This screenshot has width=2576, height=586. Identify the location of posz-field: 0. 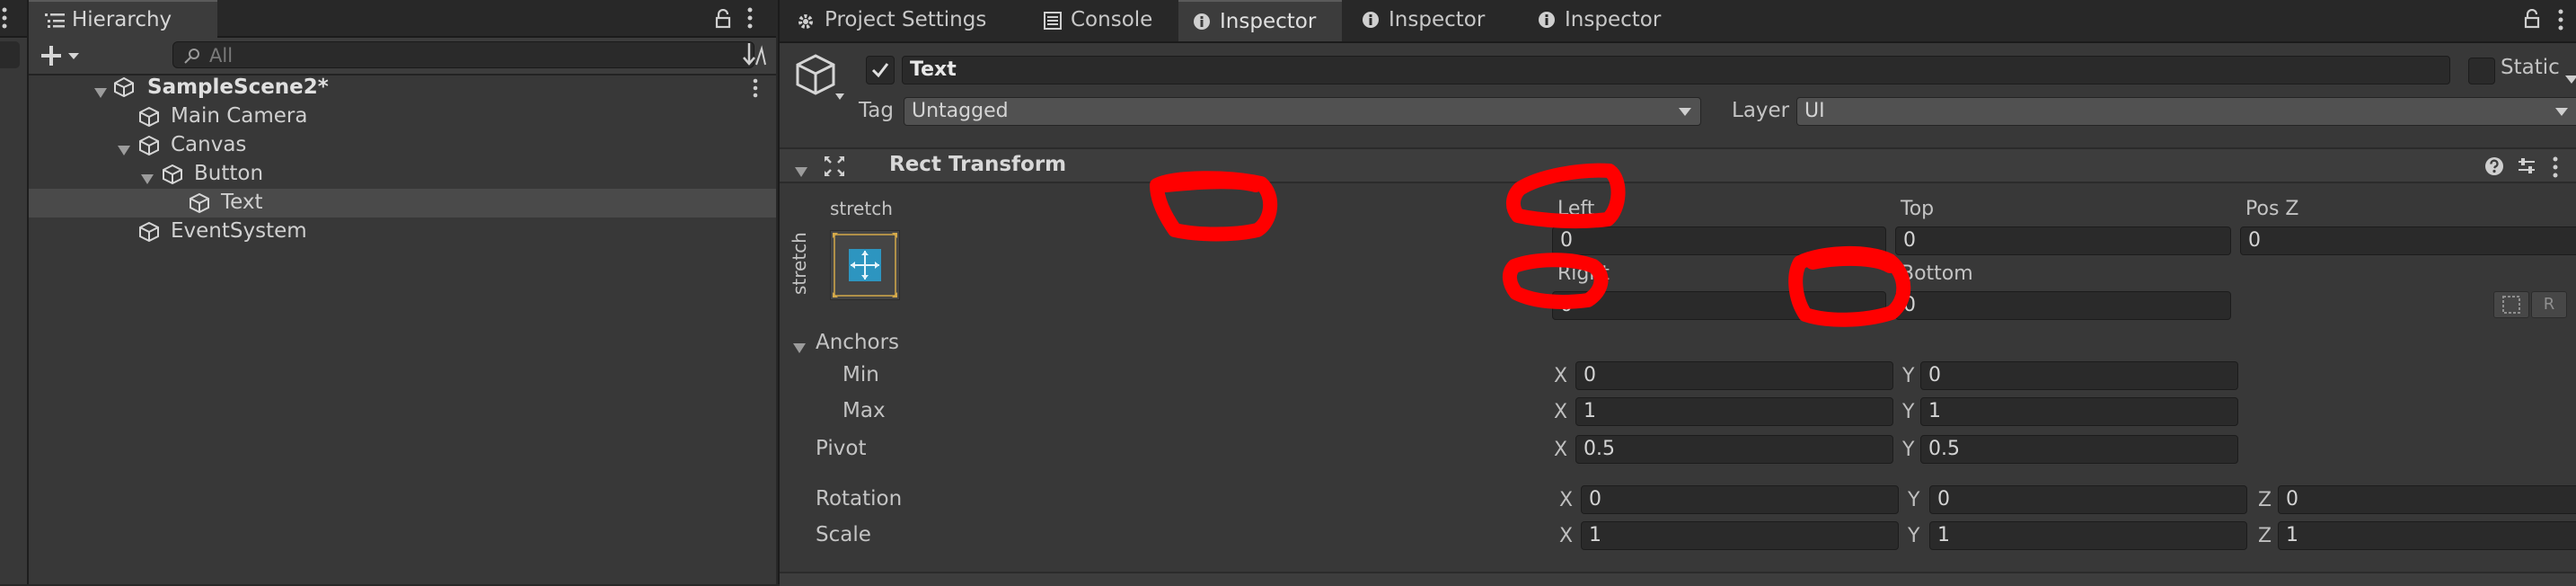
(2408, 240).